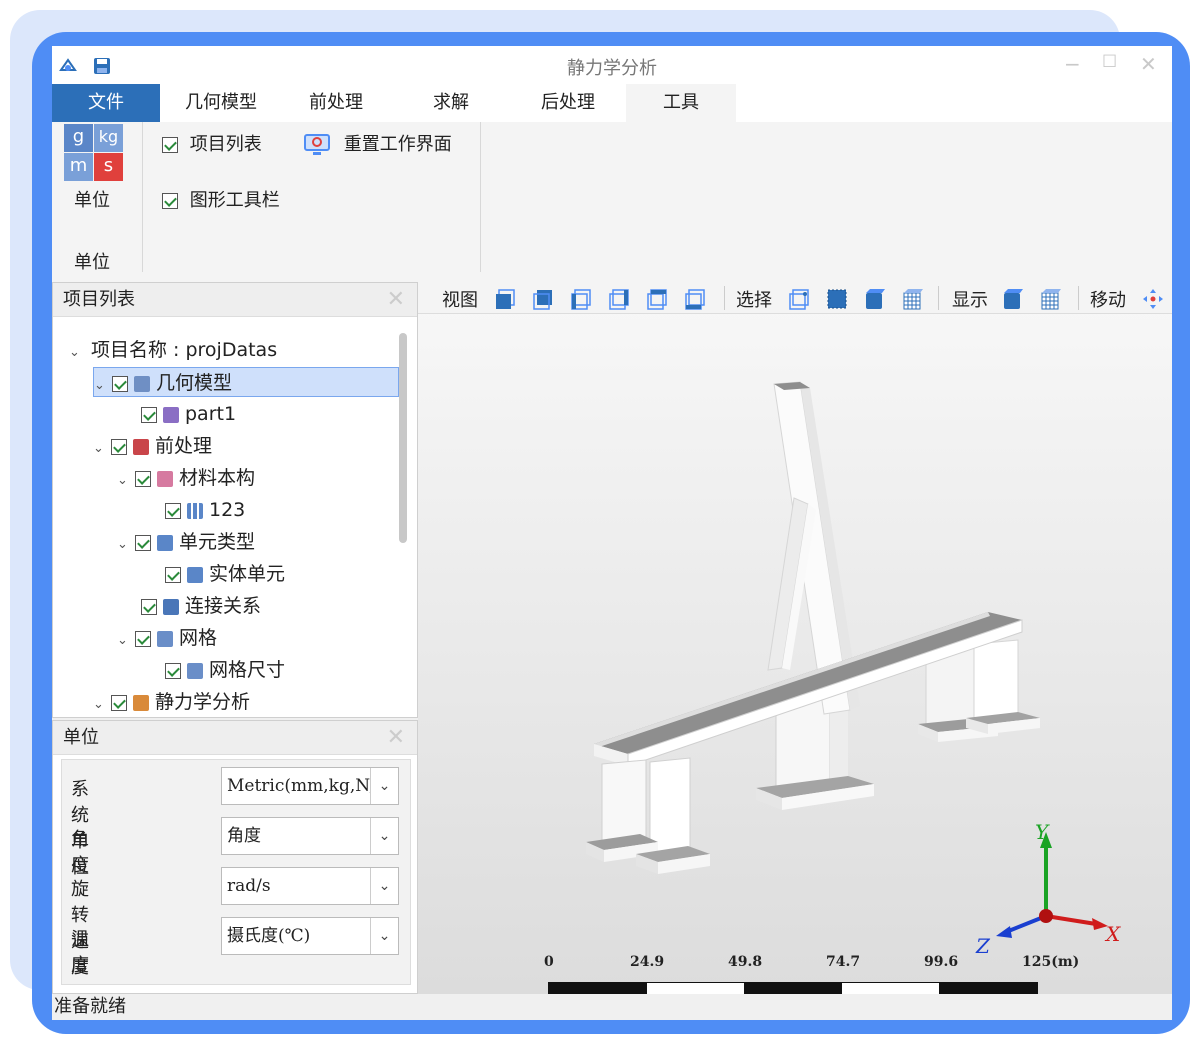 The image size is (1190, 1063). Describe the element at coordinates (198, 638) in the screenshot. I see `tree-label: 网格` at that location.